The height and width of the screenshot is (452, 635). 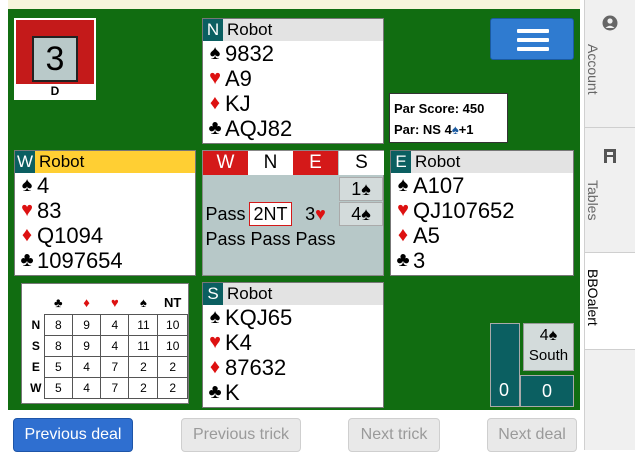 What do you see at coordinates (610, 156) in the screenshot?
I see `tables-icon` at bounding box center [610, 156].